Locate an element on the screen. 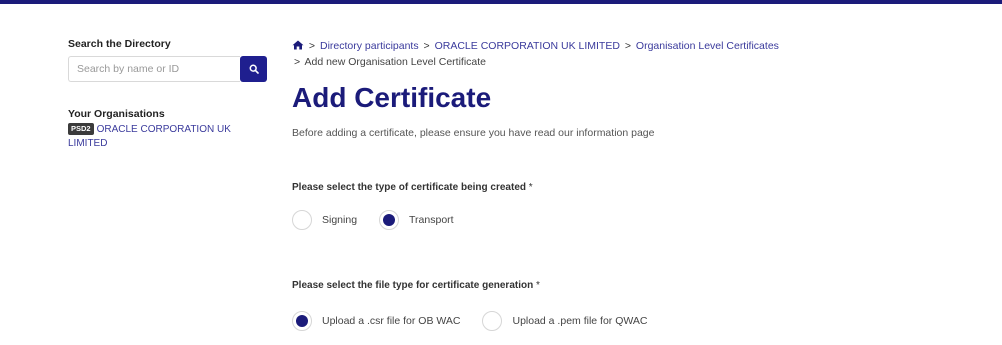 The height and width of the screenshot is (345, 1002). breadcrumb-organisation: ORACLE CORPORATION UK LIMITED is located at coordinates (527, 46).